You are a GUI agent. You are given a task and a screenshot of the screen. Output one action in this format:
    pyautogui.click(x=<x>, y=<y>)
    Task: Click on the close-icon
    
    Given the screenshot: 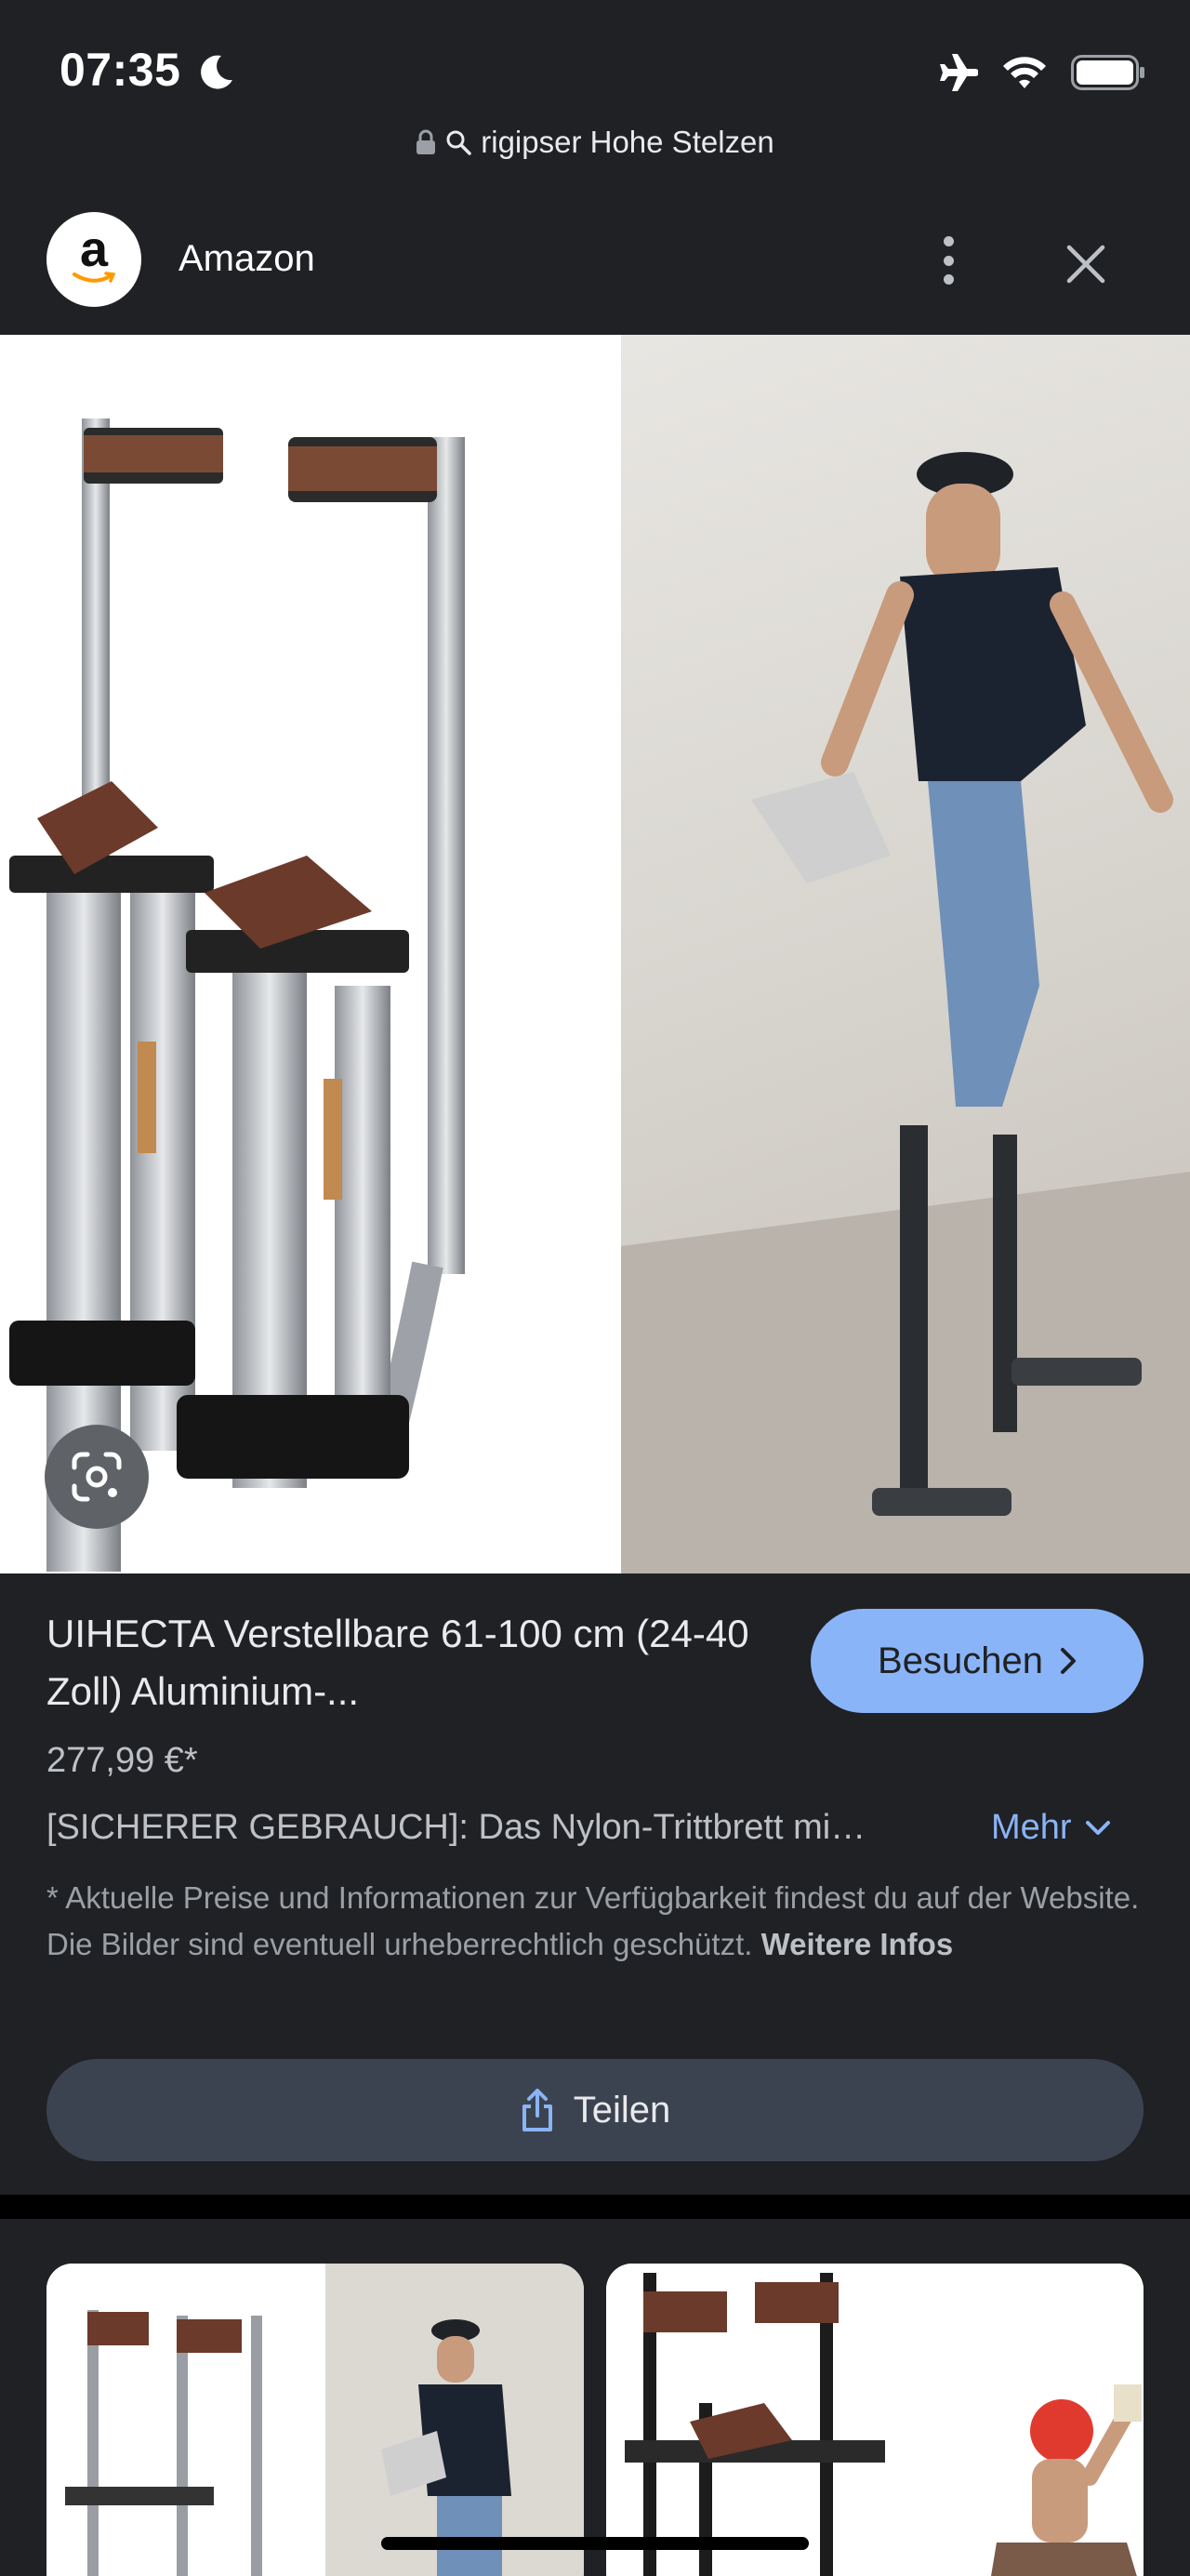 What is the action you would take?
    pyautogui.click(x=1086, y=264)
    